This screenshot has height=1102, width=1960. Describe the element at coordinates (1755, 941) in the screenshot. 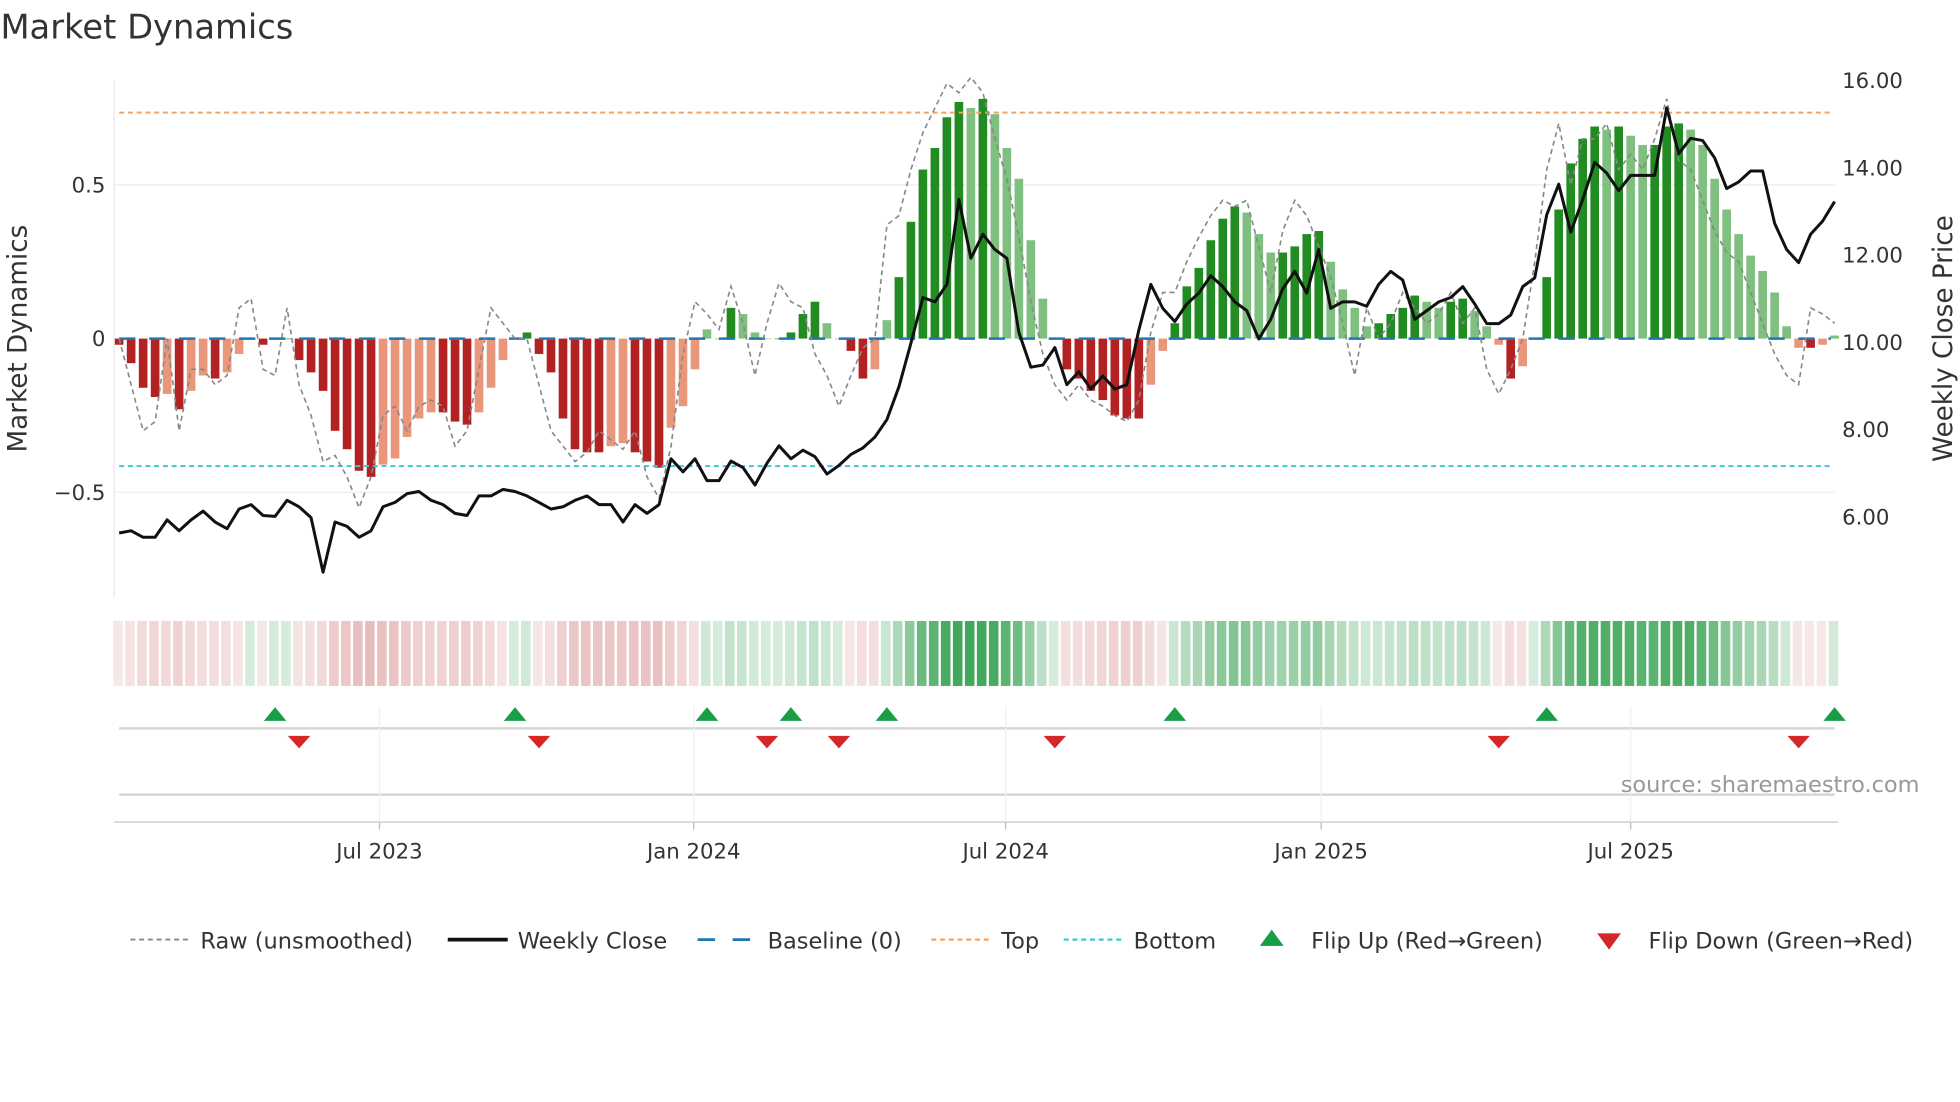

I see `legend-item-down: Flip Down (Green→Red)` at that location.